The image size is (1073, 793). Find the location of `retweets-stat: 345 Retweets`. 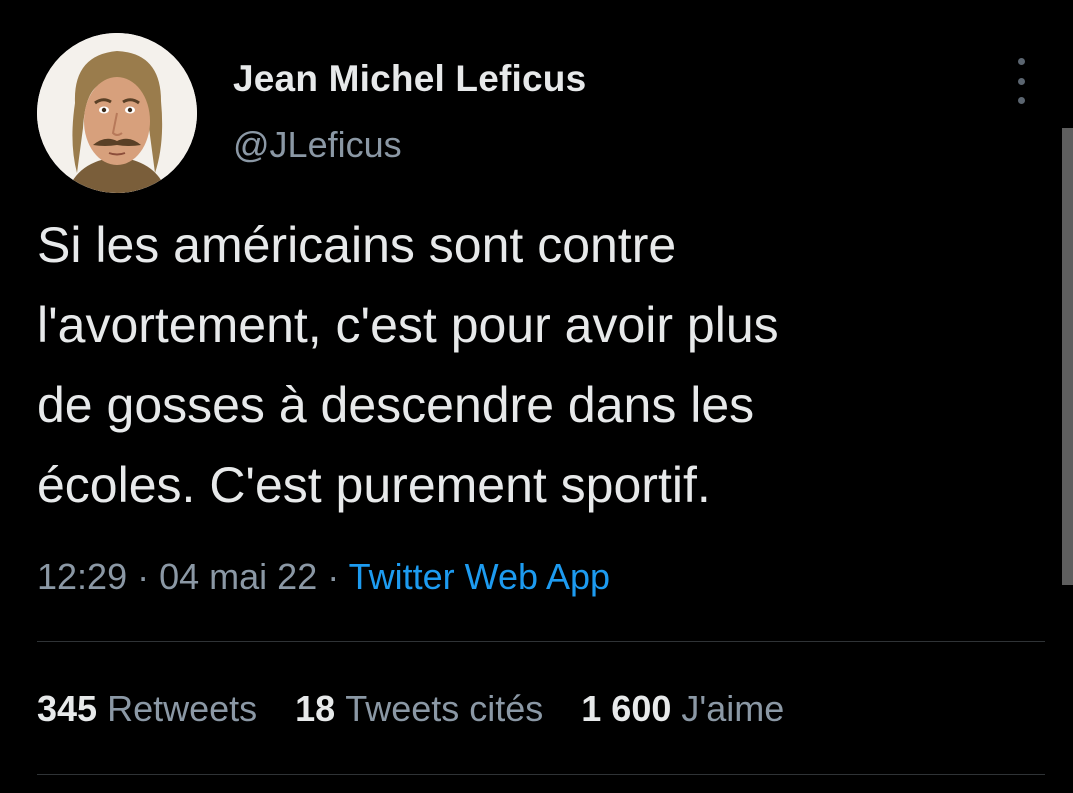

retweets-stat: 345 Retweets is located at coordinates (147, 709).